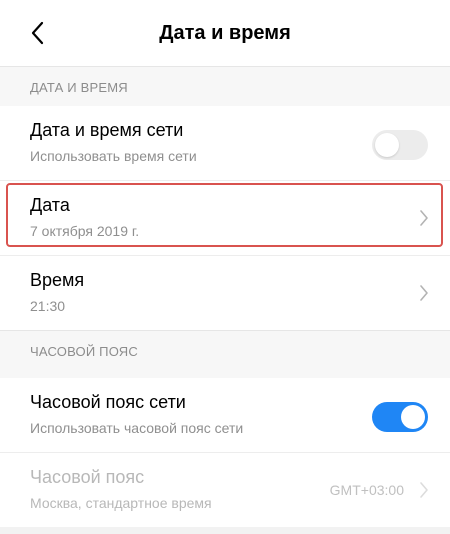 The image size is (450, 534). What do you see at coordinates (48, 306) in the screenshot?
I see `time-value: 21:30` at bounding box center [48, 306].